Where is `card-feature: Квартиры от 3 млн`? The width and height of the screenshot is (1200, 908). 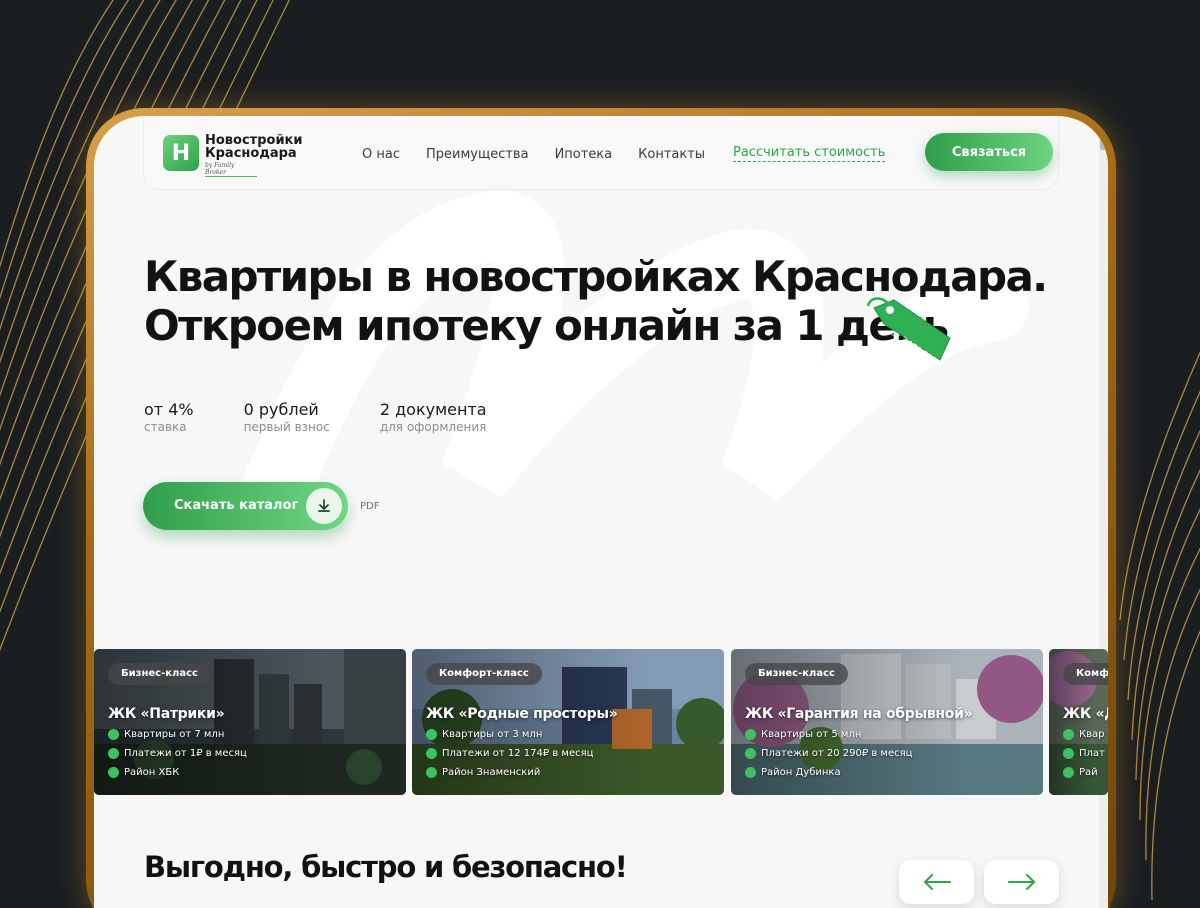
card-feature: Квартиры от 3 млн is located at coordinates (484, 734).